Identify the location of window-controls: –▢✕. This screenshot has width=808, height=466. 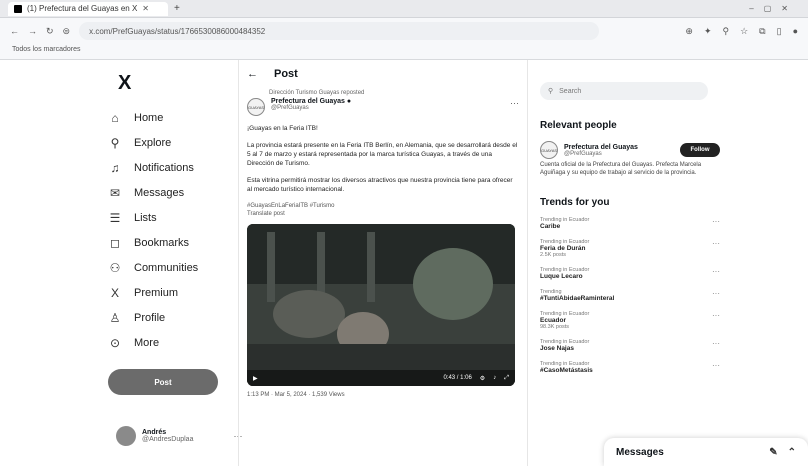
(773, 8).